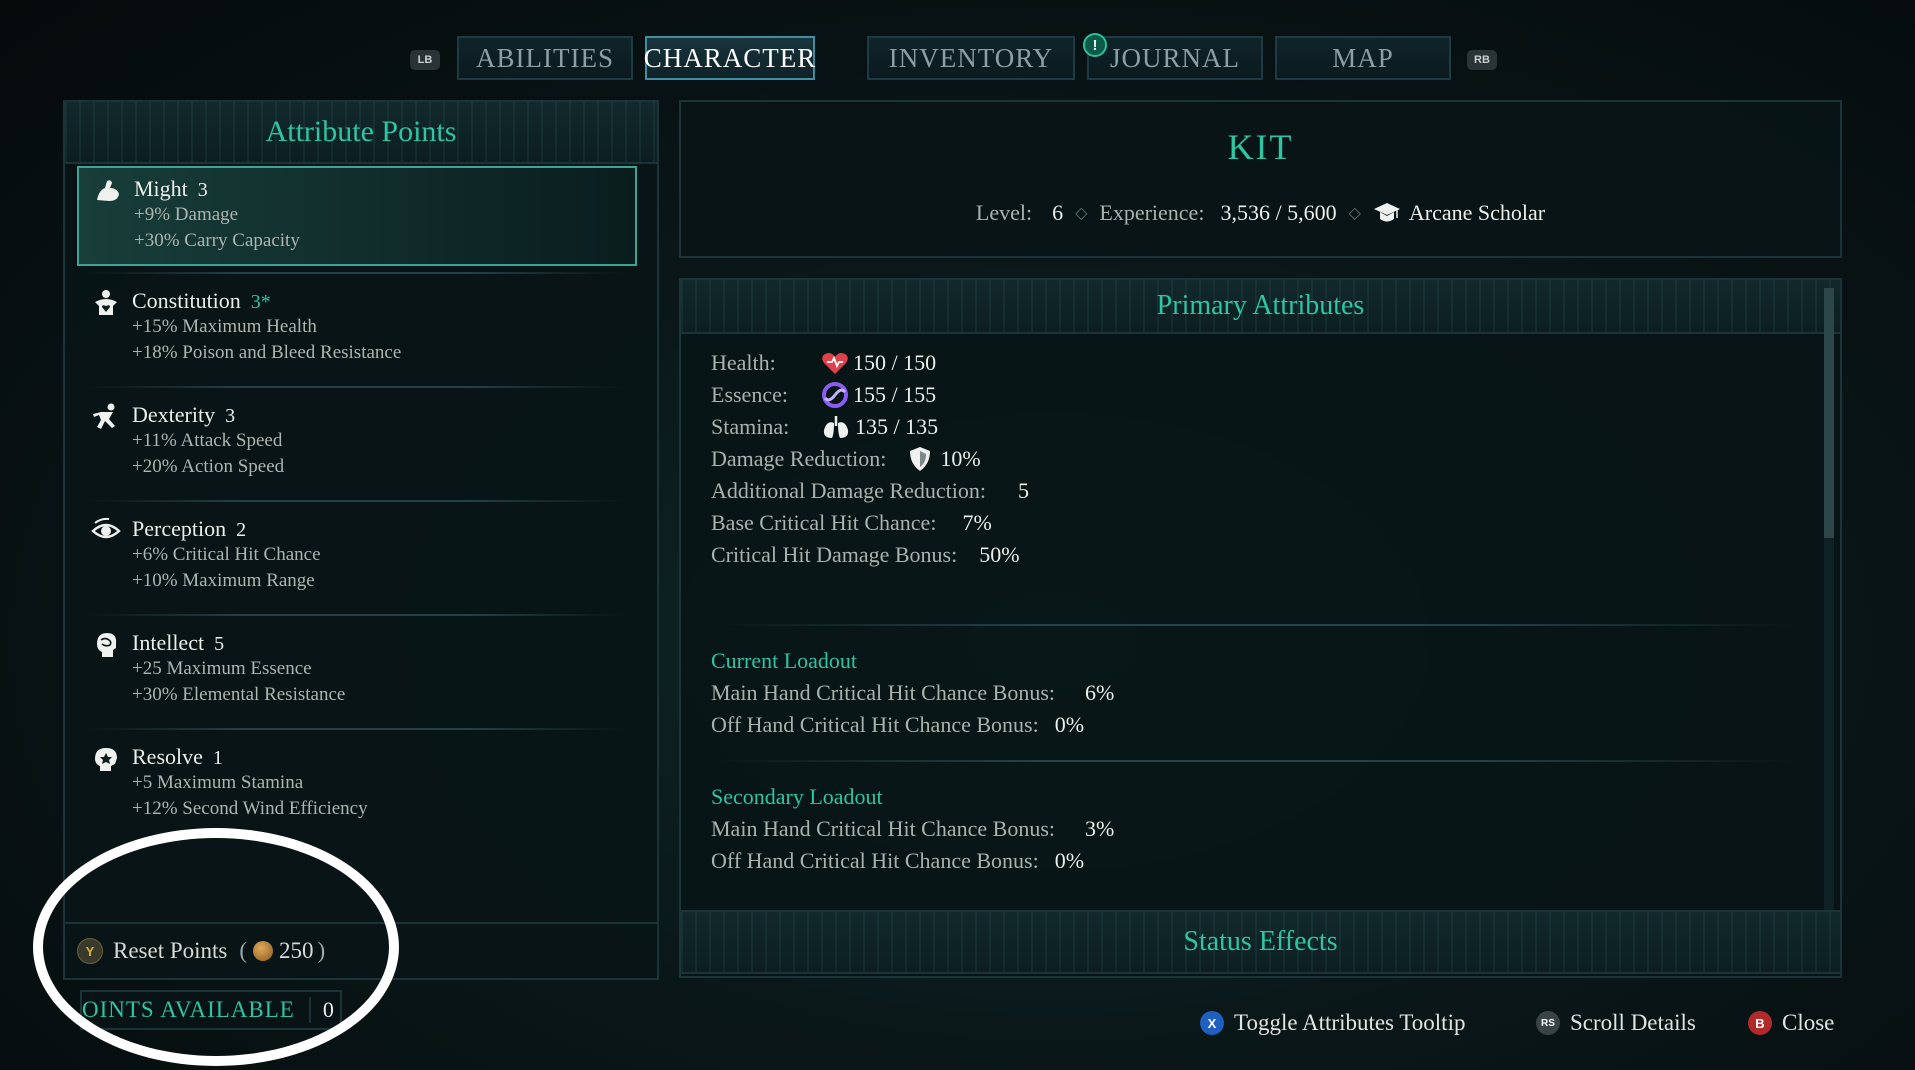 The image size is (1915, 1070). What do you see at coordinates (799, 458) in the screenshot?
I see `damage-reduction-label: Damage Reduction:` at bounding box center [799, 458].